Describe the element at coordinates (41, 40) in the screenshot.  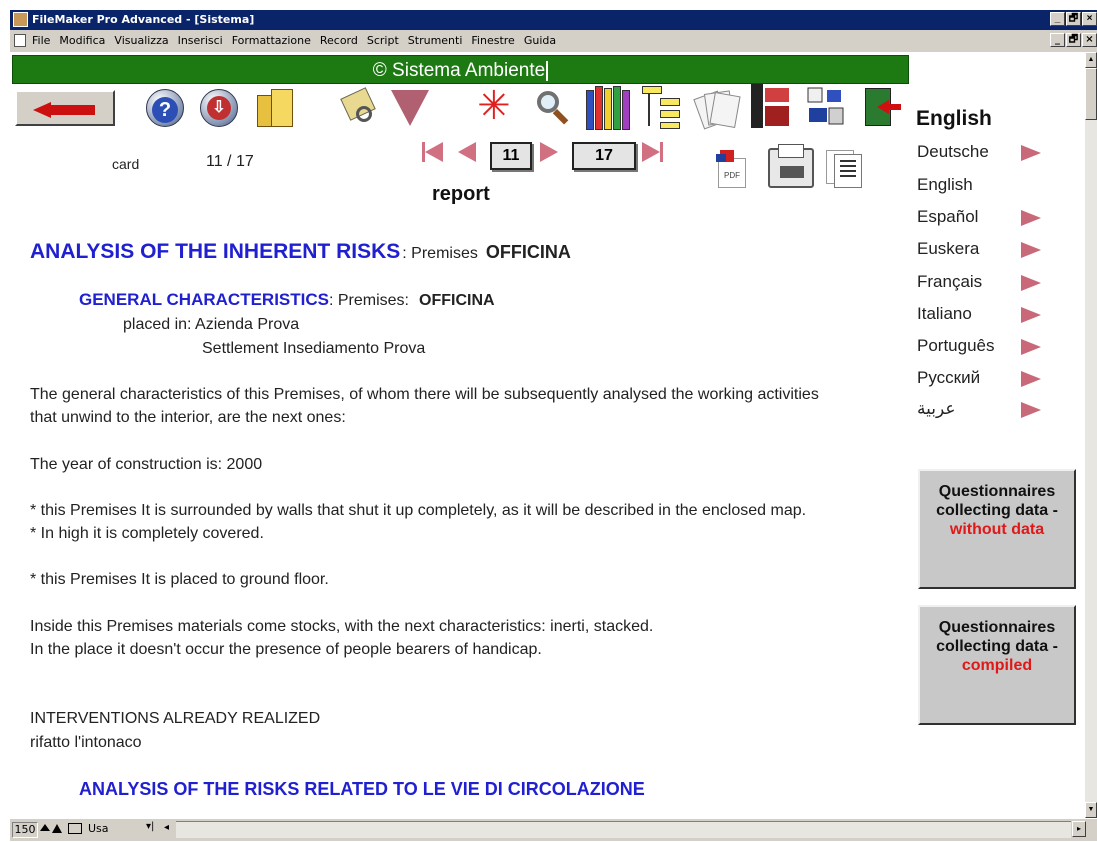
I see `menu-file: File` at that location.